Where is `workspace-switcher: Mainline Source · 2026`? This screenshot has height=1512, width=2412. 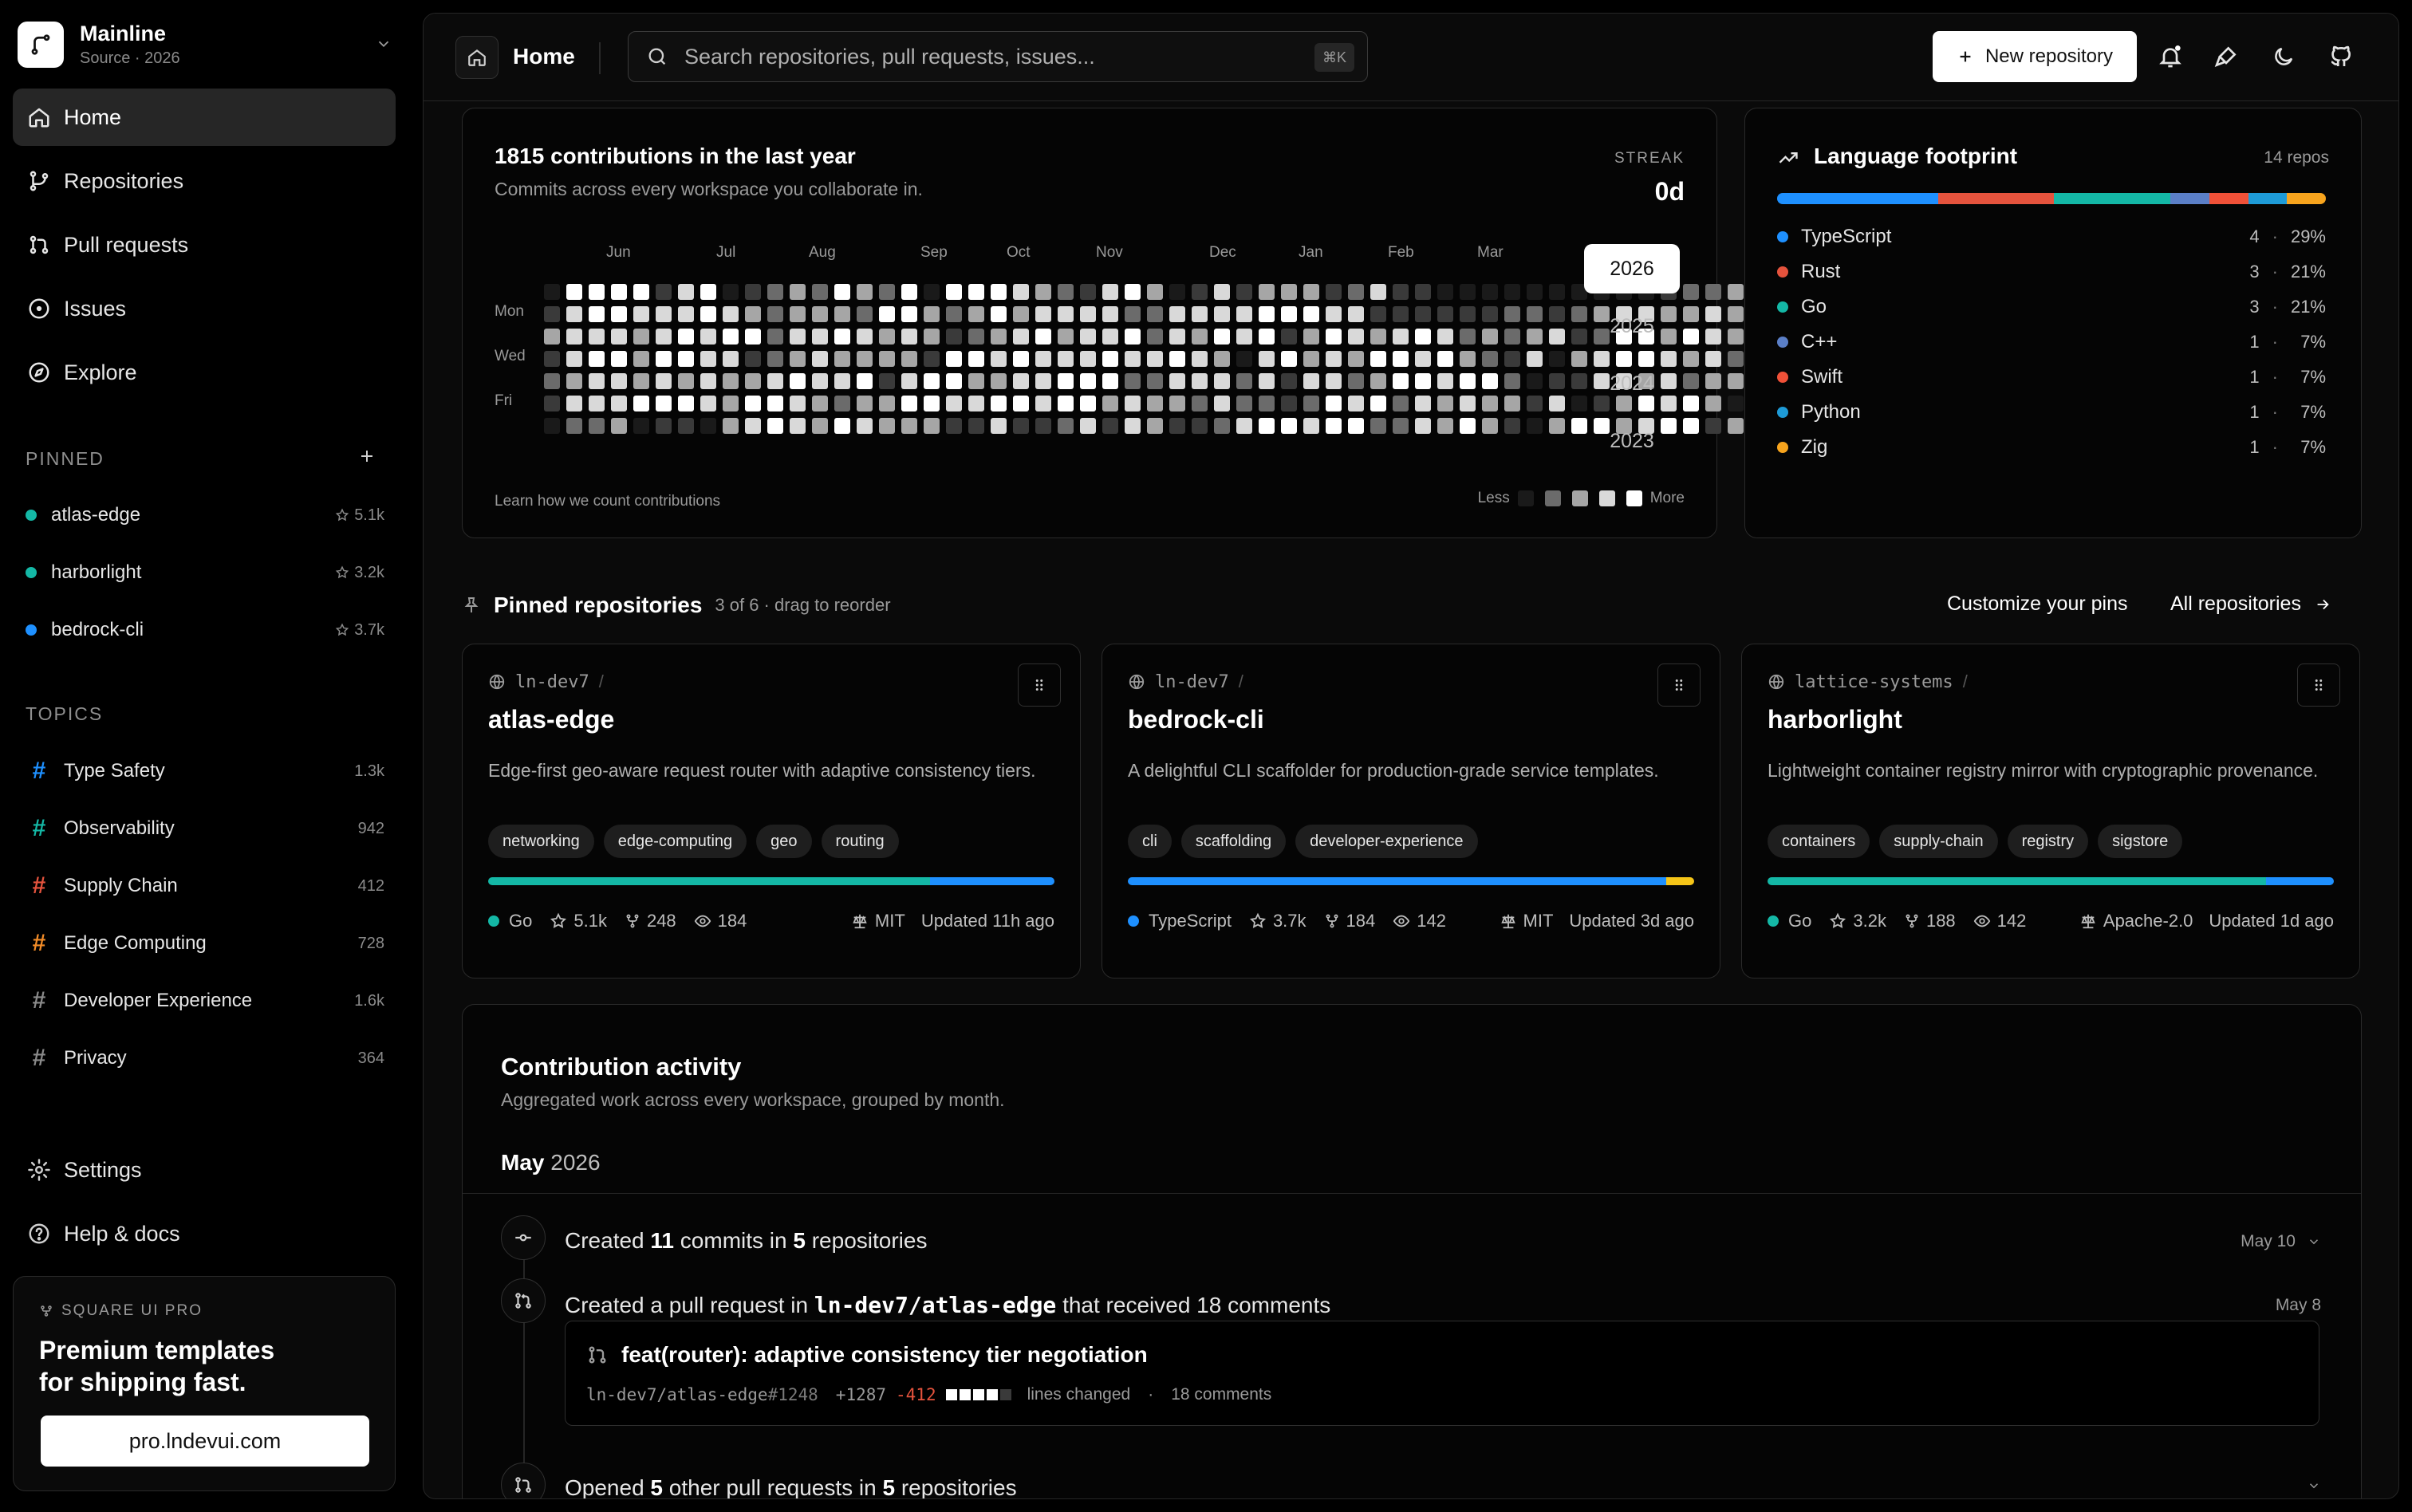 workspace-switcher: Mainline Source · 2026 is located at coordinates (209, 45).